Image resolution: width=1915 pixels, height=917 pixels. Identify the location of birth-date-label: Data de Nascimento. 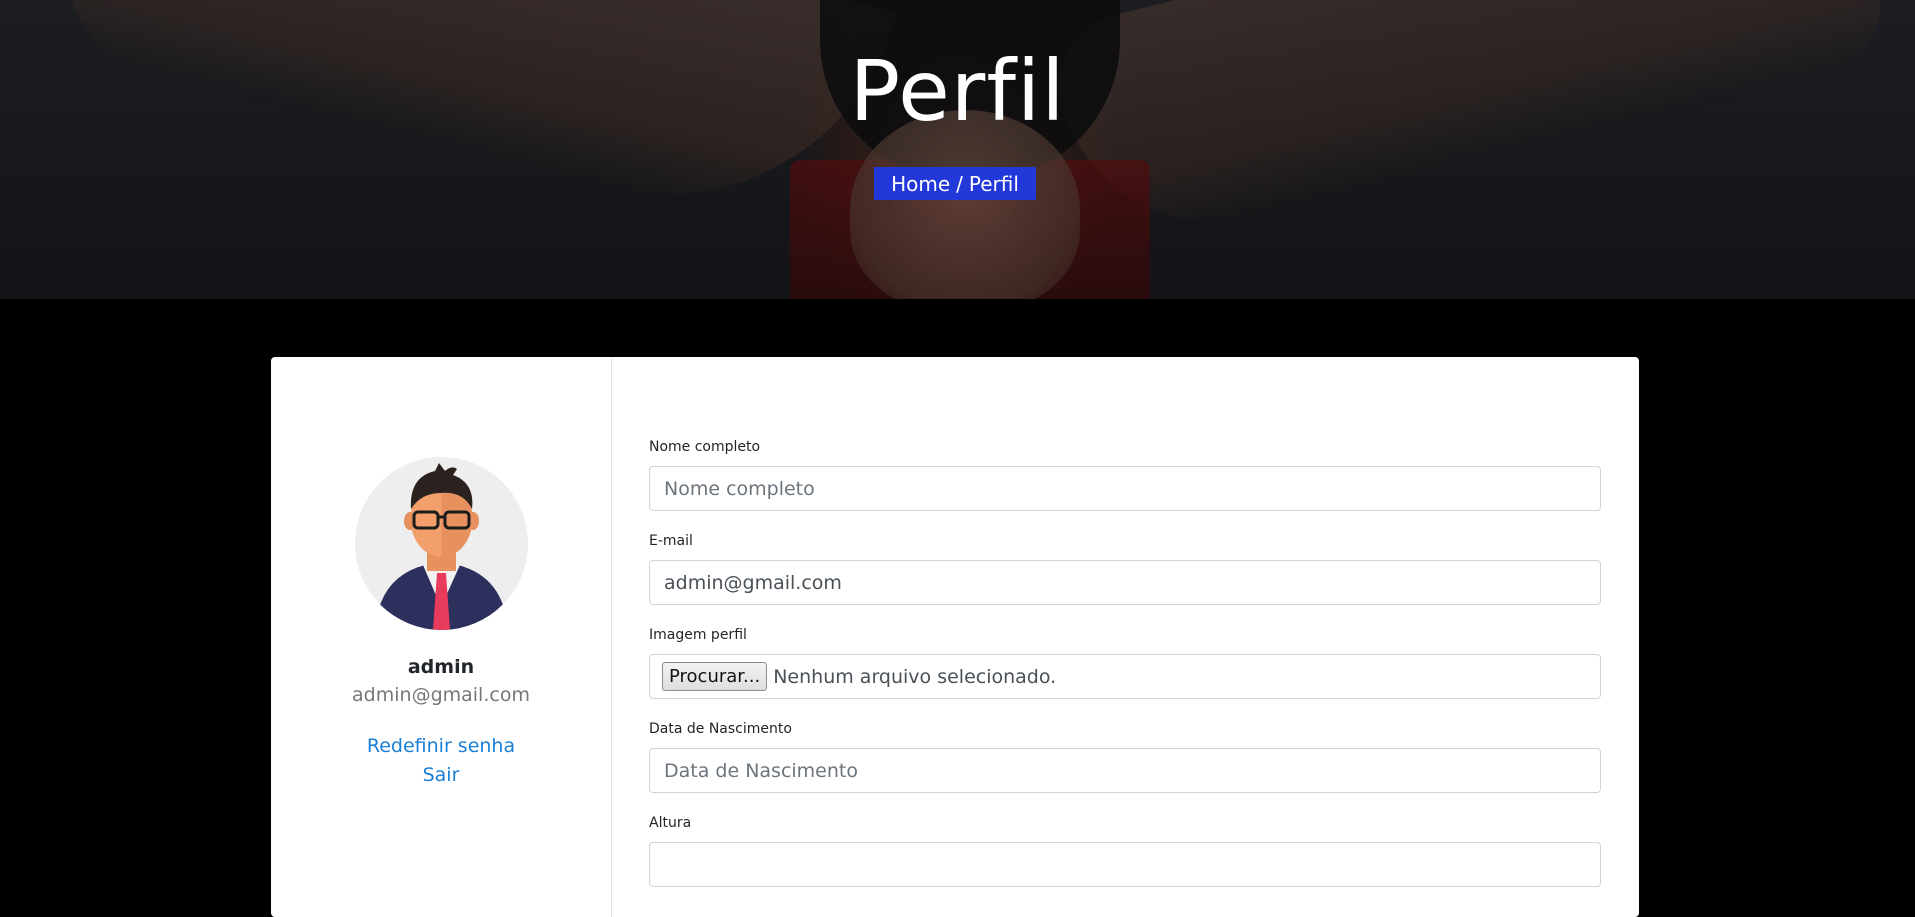
(720, 729).